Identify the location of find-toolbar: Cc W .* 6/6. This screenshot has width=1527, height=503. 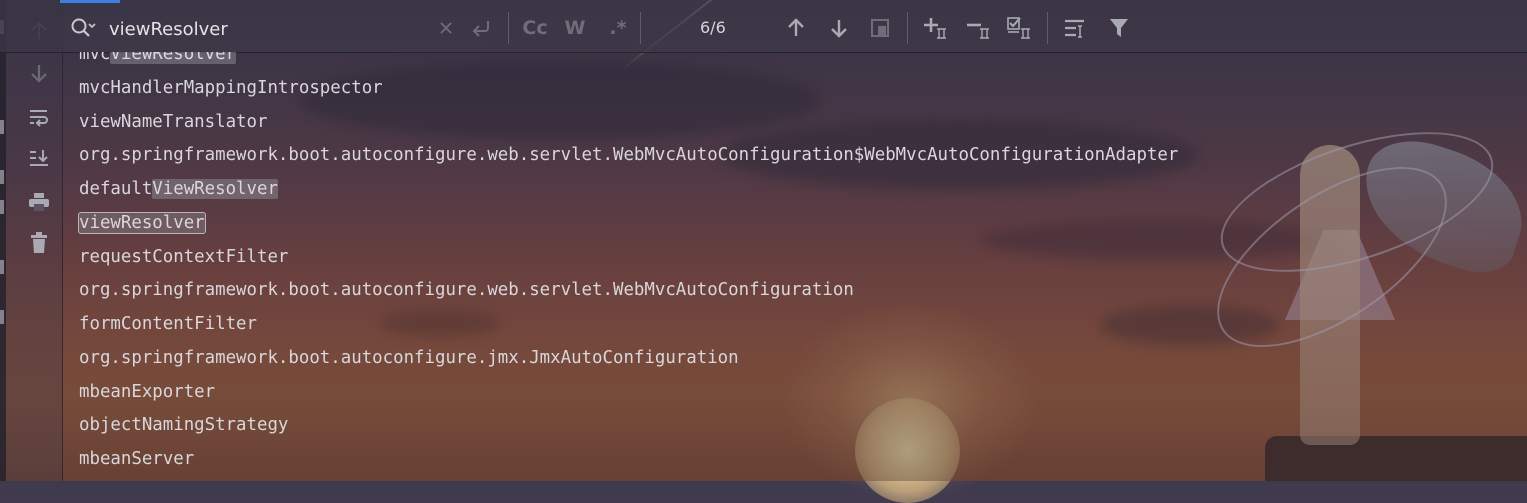
(763, 26).